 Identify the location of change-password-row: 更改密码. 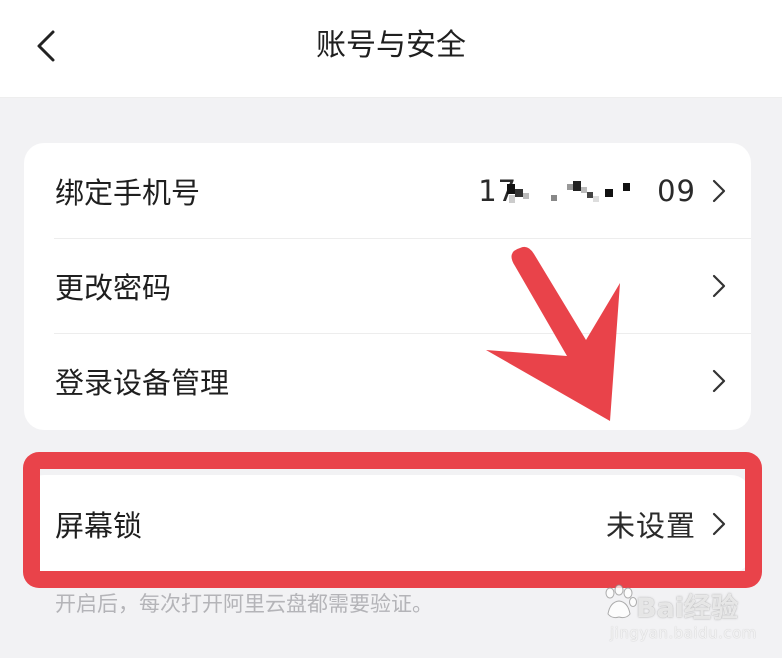
(387, 285).